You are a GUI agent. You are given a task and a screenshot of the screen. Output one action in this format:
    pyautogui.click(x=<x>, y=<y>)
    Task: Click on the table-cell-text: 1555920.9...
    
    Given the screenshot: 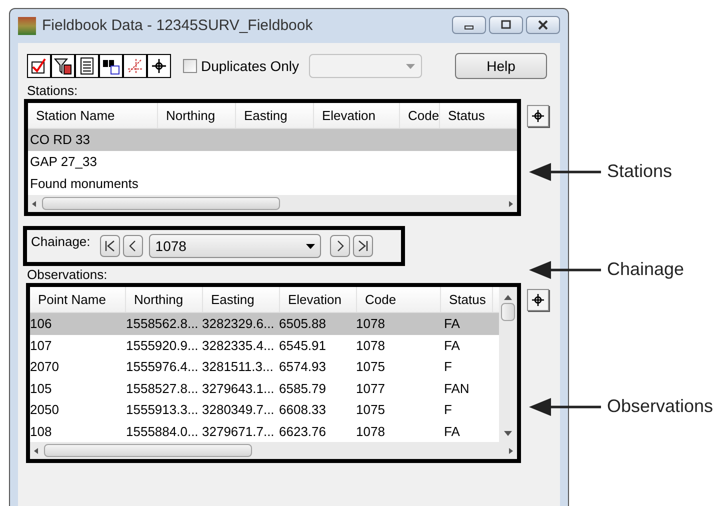 What is the action you would take?
    pyautogui.click(x=163, y=345)
    